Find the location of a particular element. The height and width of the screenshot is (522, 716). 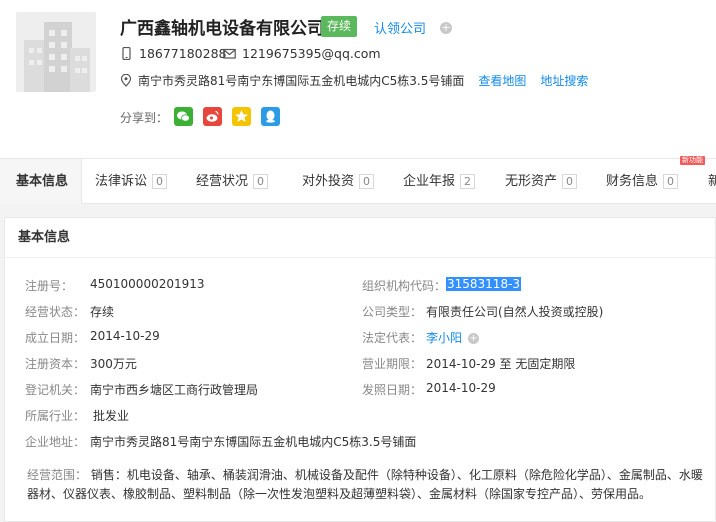

tab-investment: 对外投资 0 is located at coordinates (338, 181).